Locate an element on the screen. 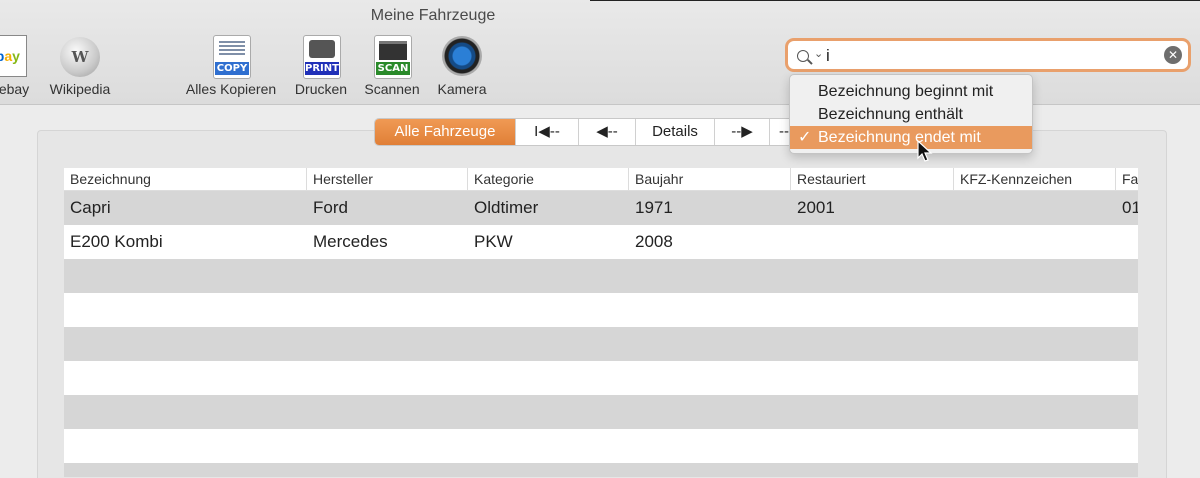 Image resolution: width=1200 pixels, height=478 pixels. table-cell: Oldtimer is located at coordinates (506, 207).